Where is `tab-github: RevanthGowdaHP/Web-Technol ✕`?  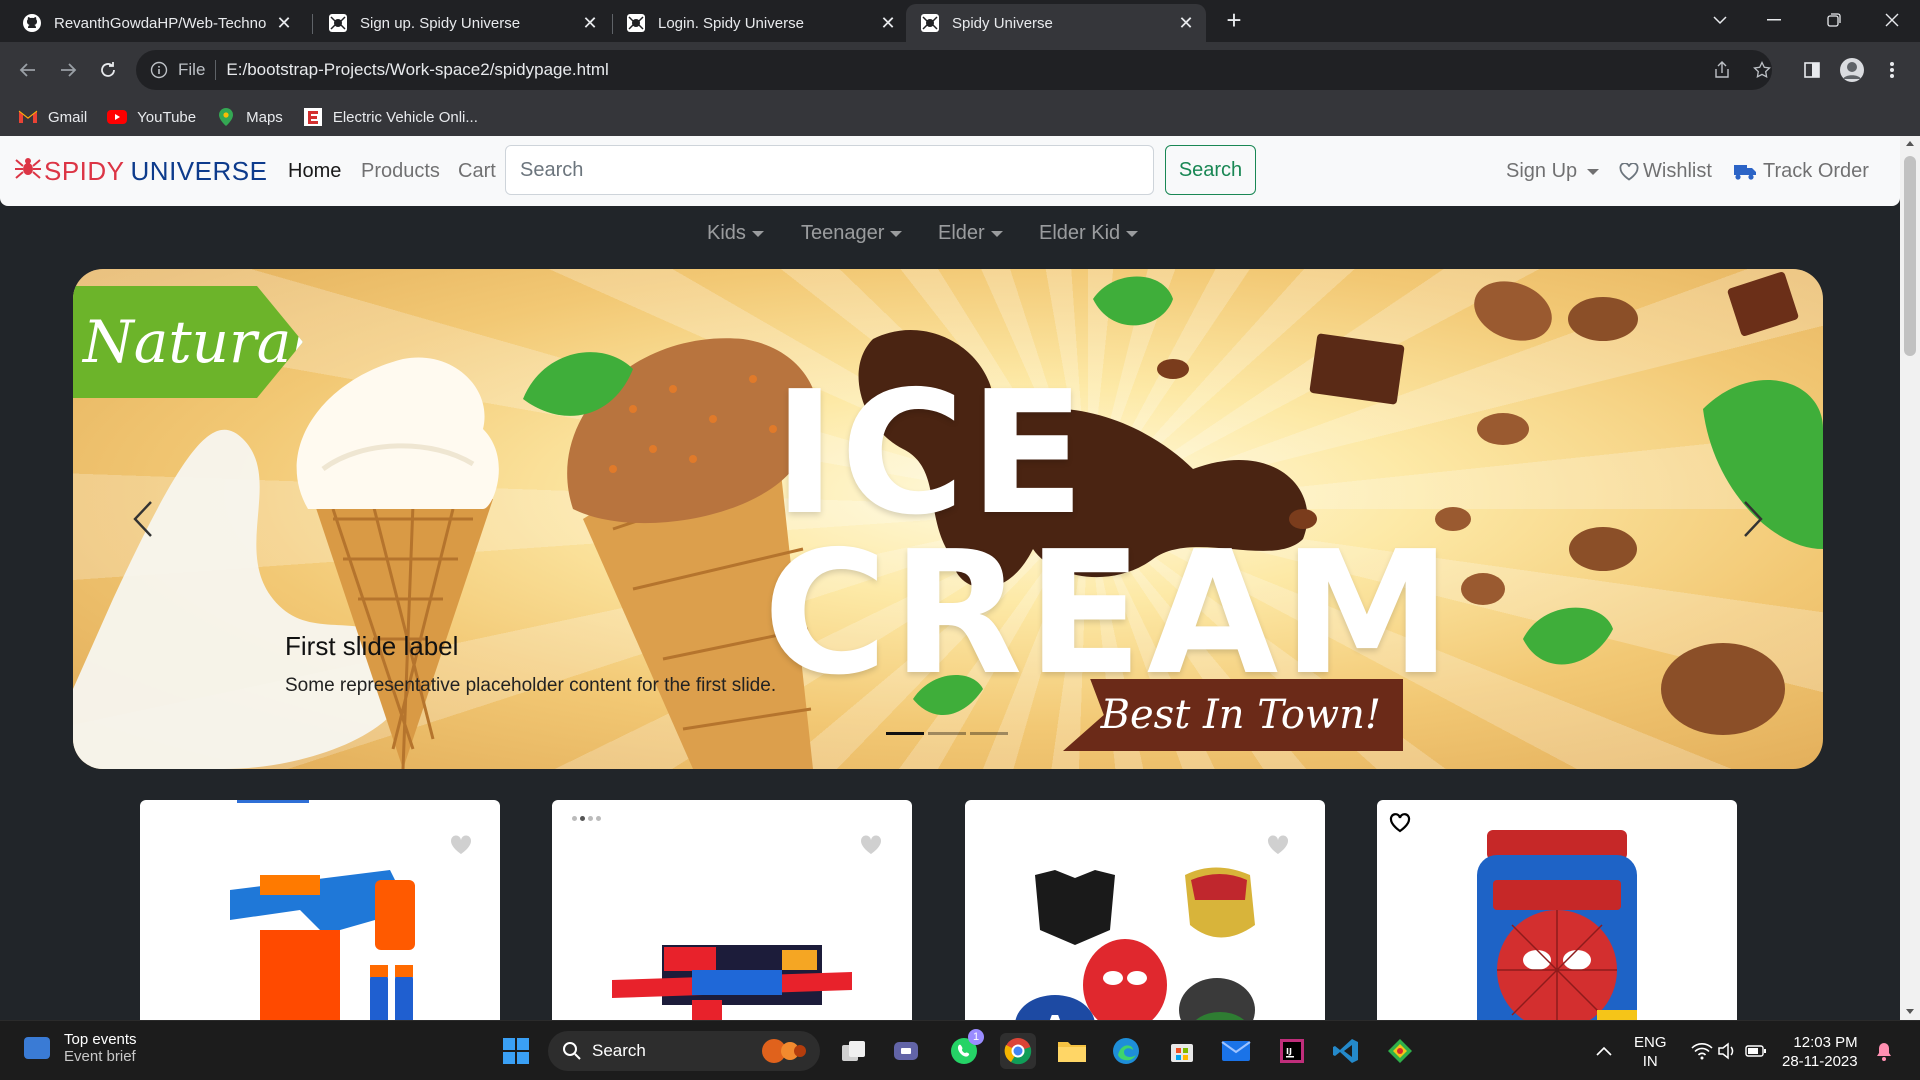
tab-github: RevanthGowdaHP/Web-Technol ✕ is located at coordinates (156, 23).